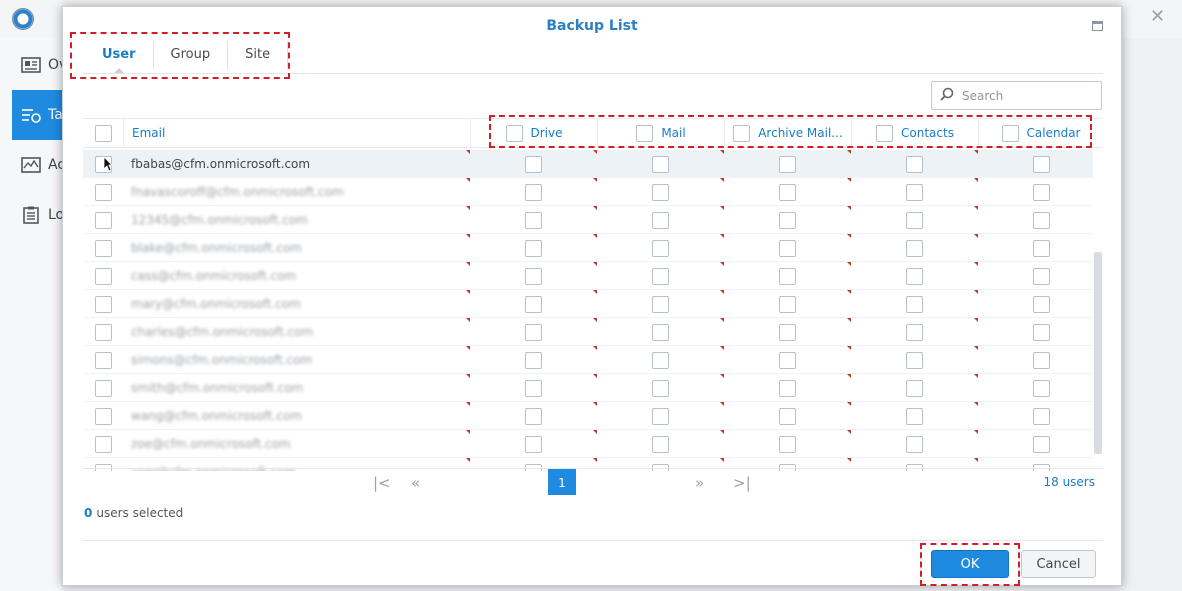 This screenshot has width=1182, height=591. What do you see at coordinates (119, 57) in the screenshot?
I see `tab-user: User` at bounding box center [119, 57].